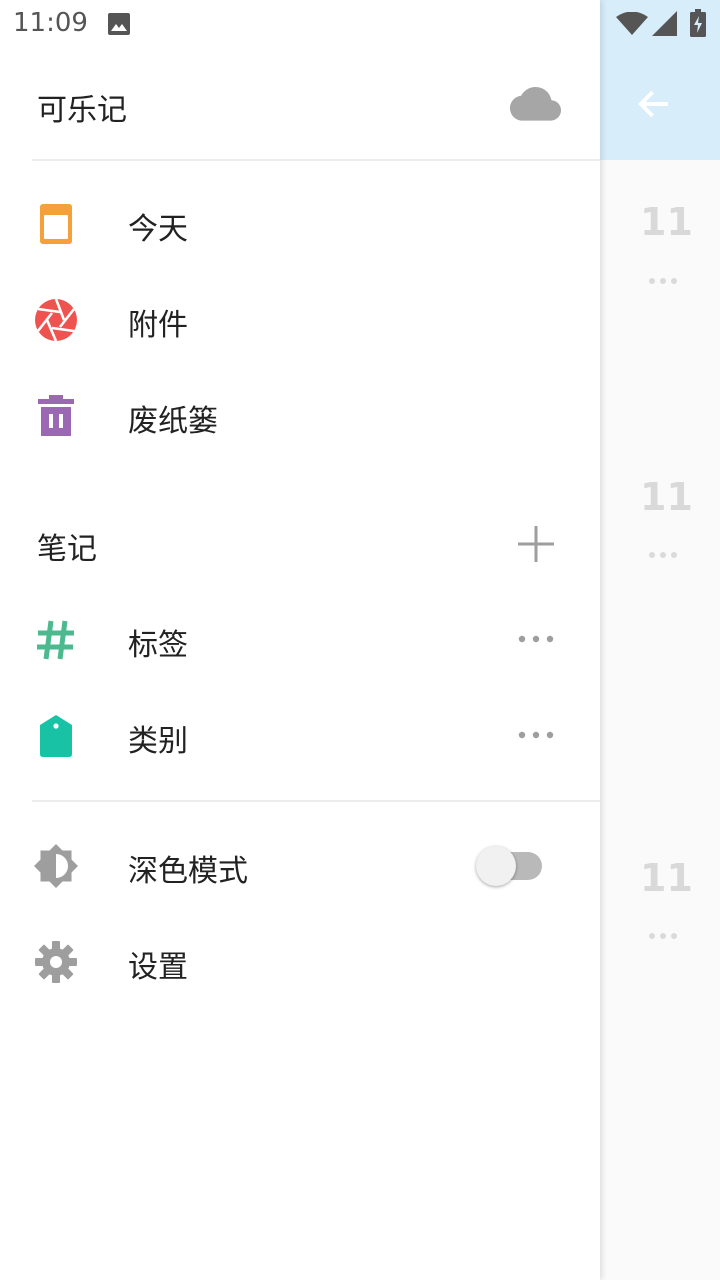  What do you see at coordinates (56, 962) in the screenshot?
I see `gear-icon` at bounding box center [56, 962].